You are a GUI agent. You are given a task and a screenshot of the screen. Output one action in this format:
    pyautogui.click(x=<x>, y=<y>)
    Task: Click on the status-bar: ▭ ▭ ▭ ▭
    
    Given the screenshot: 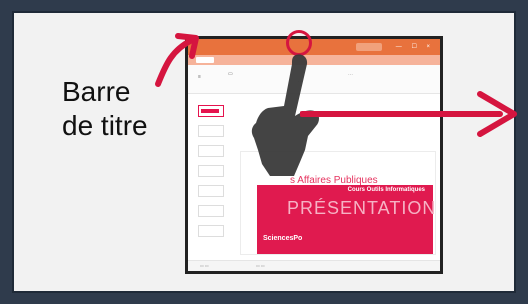 What is the action you would take?
    pyautogui.click(x=314, y=265)
    